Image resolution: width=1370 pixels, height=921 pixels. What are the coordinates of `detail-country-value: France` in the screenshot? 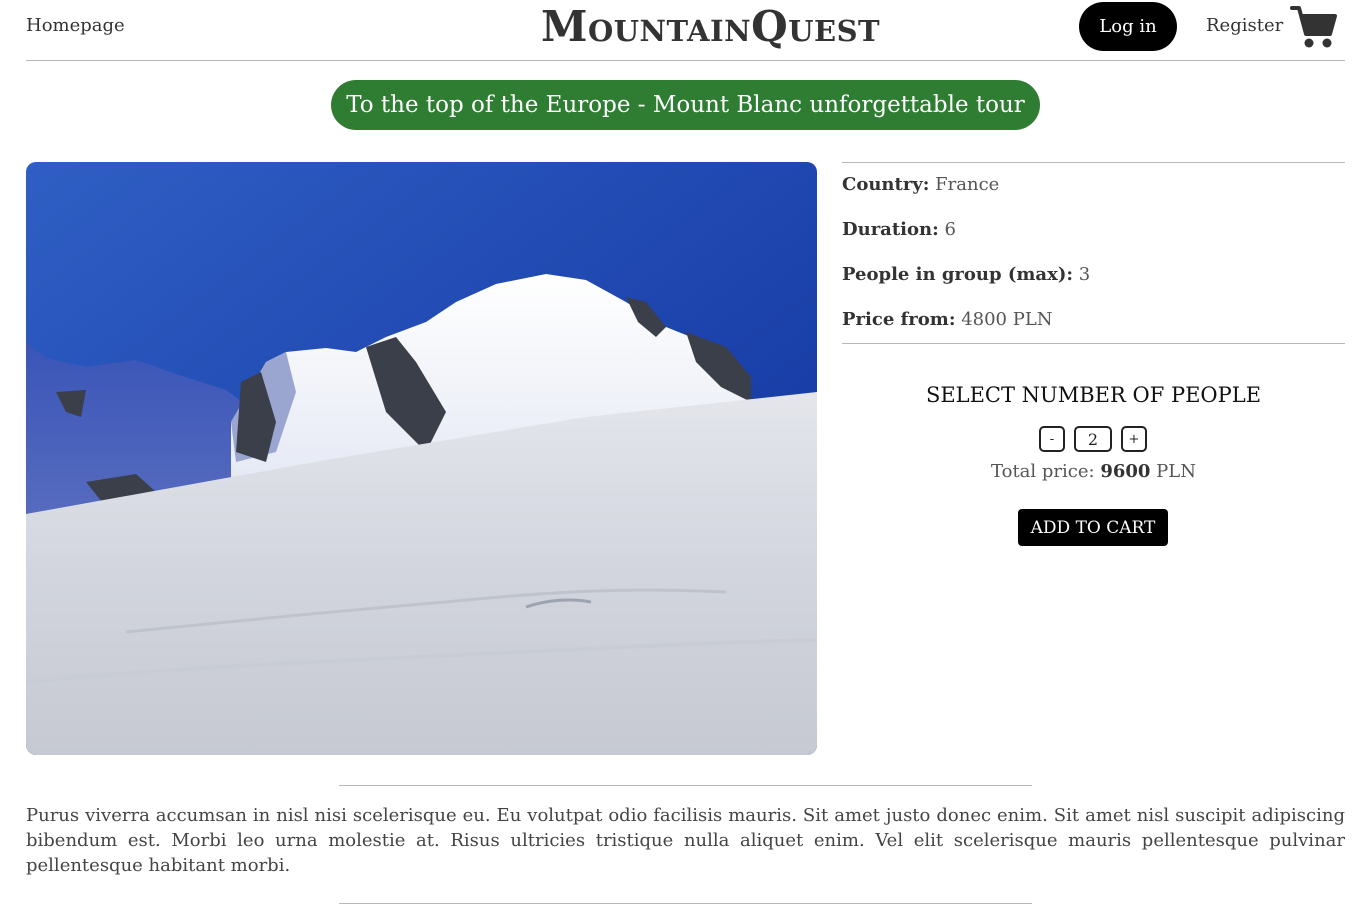 It's located at (967, 184).